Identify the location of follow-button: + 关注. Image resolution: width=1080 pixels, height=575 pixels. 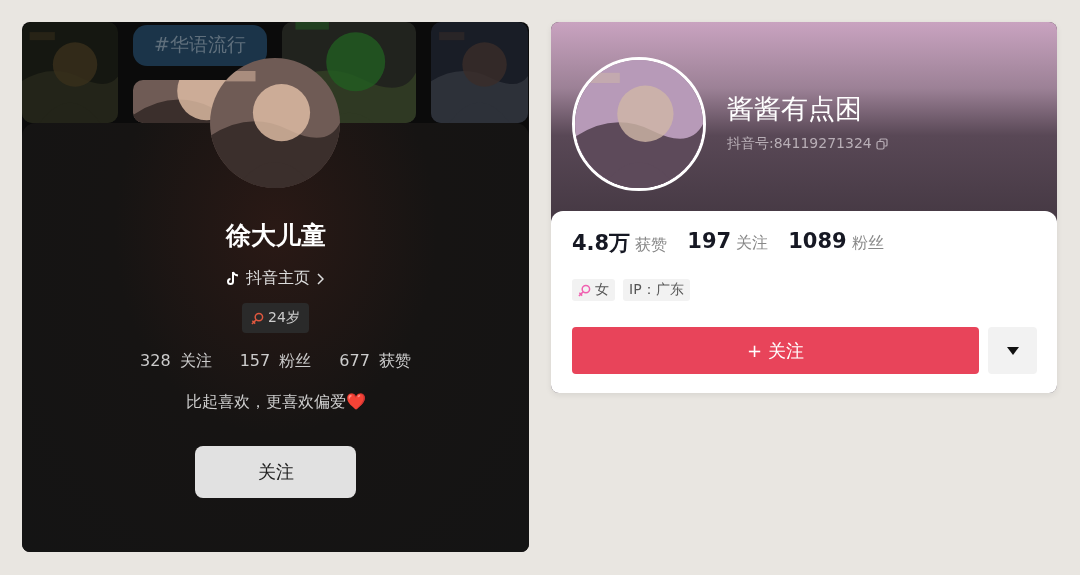
(775, 350).